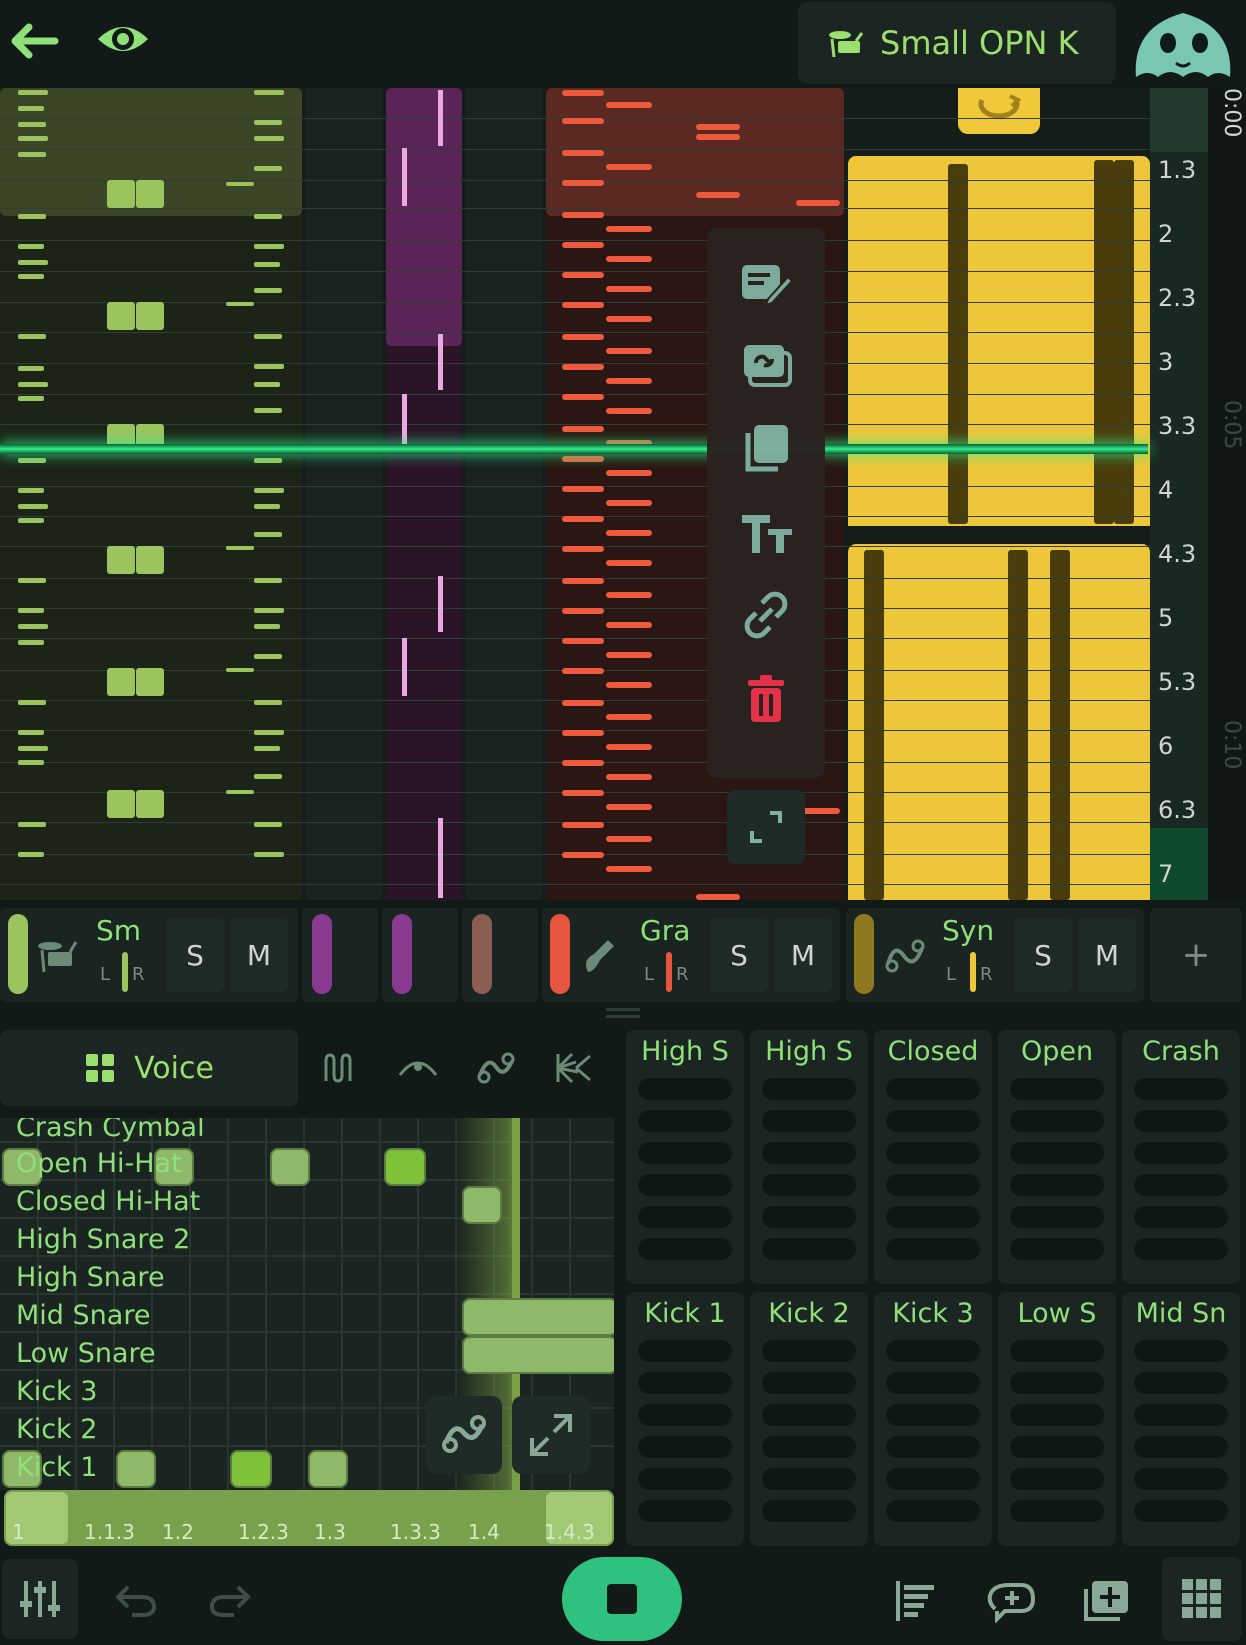 The height and width of the screenshot is (1645, 1246). What do you see at coordinates (1057, 1313) in the screenshot?
I see `pad-label: Low S` at bounding box center [1057, 1313].